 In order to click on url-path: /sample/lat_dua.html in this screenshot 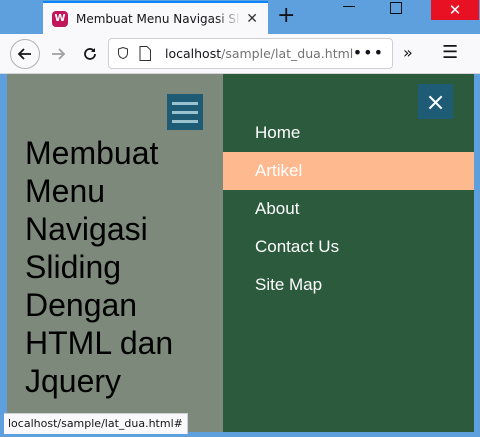, I will do `click(287, 53)`.